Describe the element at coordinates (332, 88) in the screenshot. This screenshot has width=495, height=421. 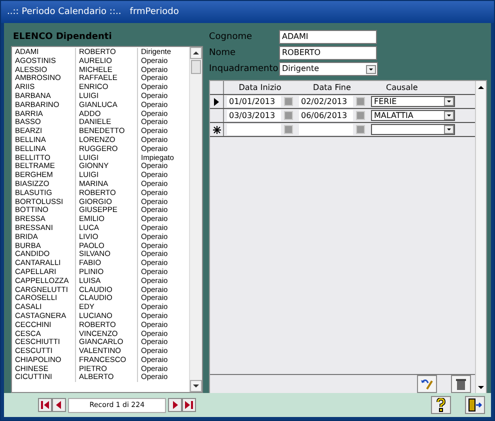
I see `column-header: Data Fine` at that location.